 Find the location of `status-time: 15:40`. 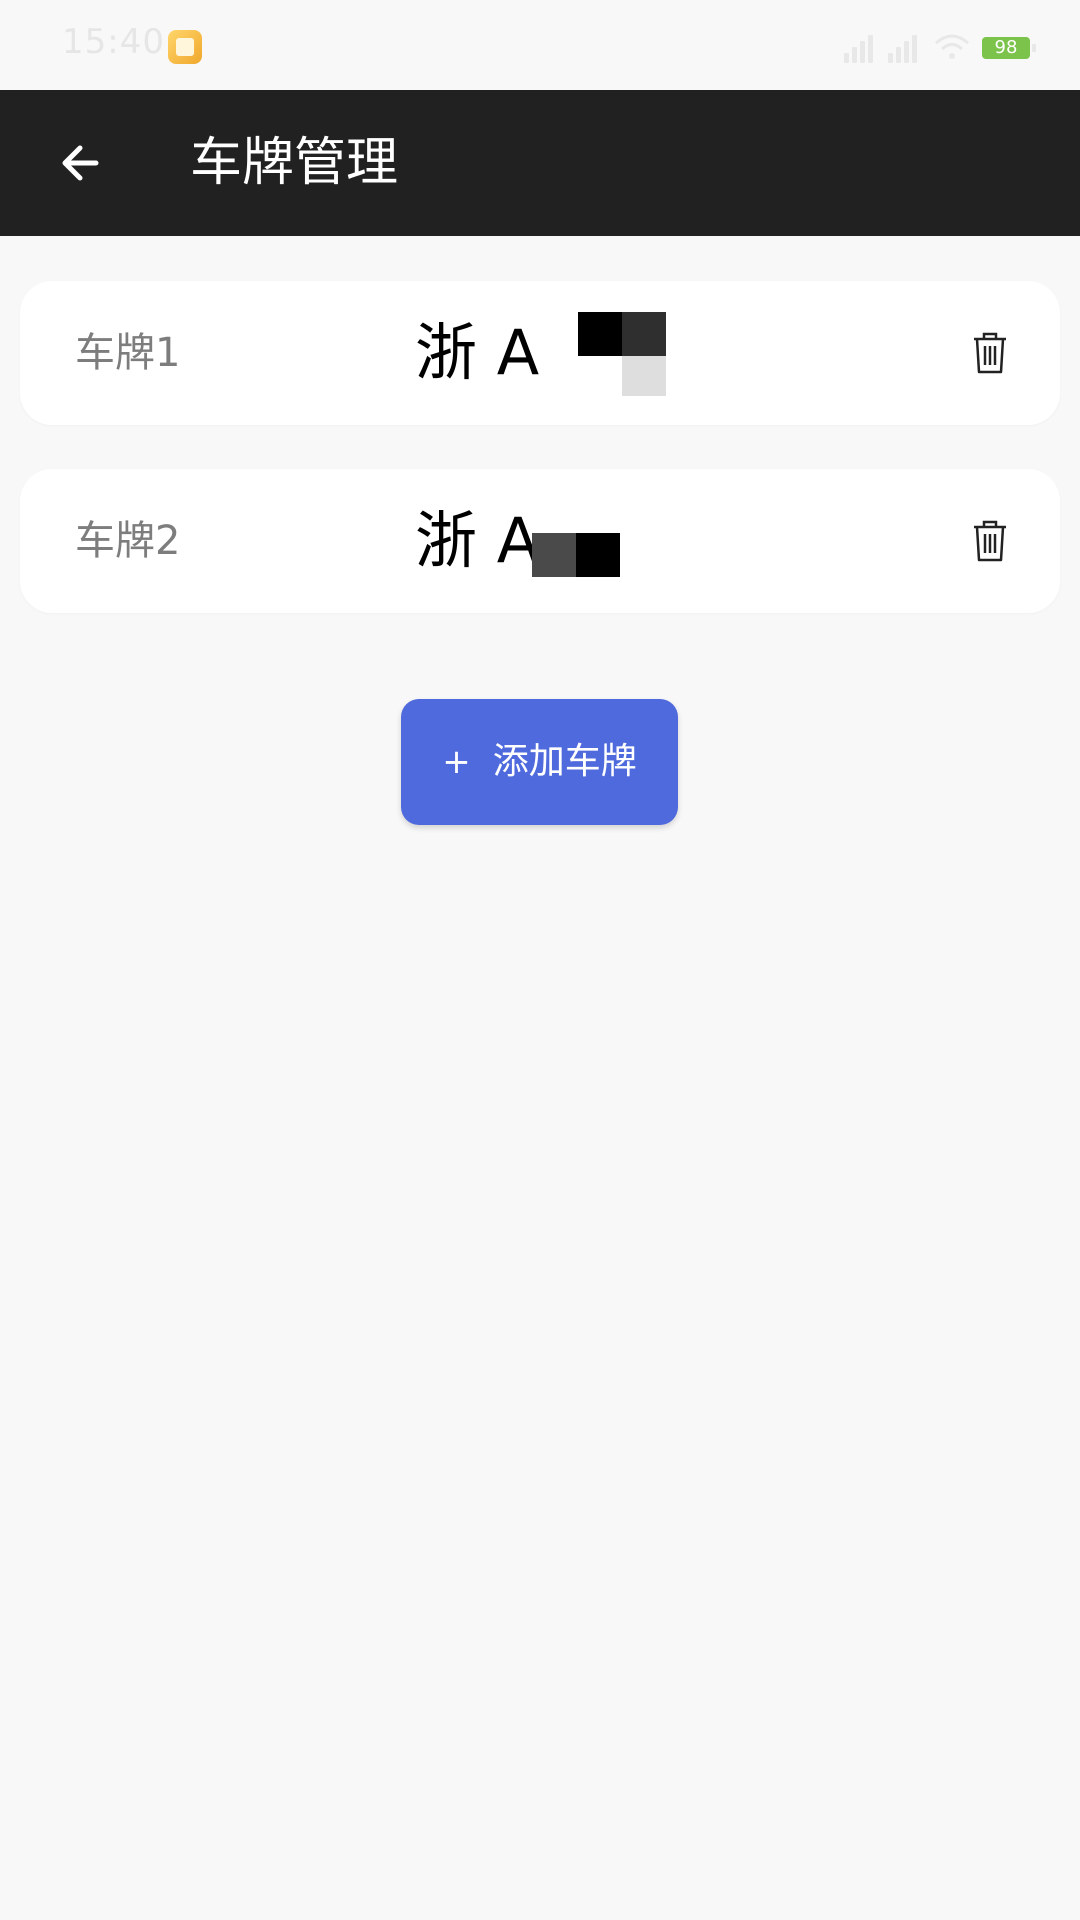

status-time: 15:40 is located at coordinates (113, 42).